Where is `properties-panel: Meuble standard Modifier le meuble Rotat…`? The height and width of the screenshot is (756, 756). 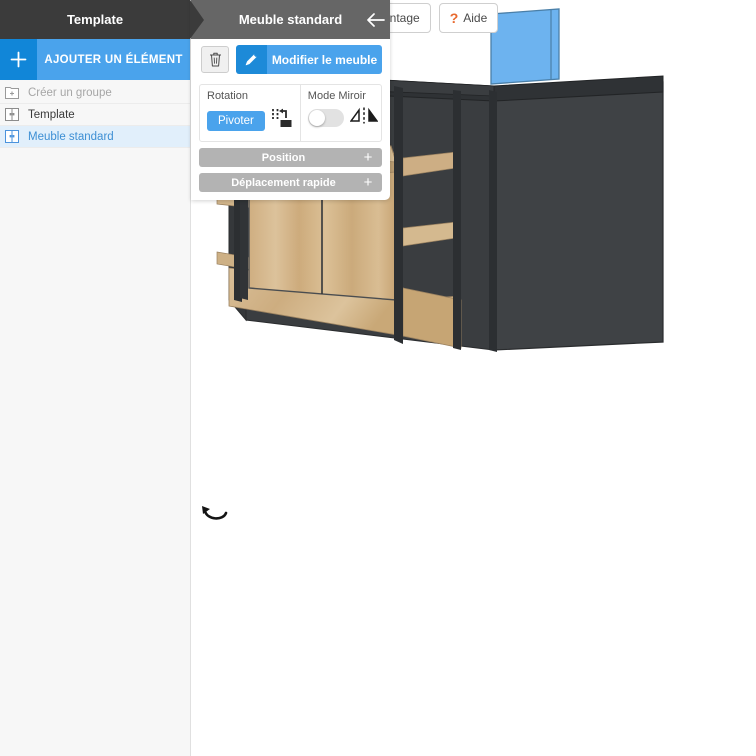
properties-panel: Meuble standard Modifier le meuble Rotat… is located at coordinates (290, 100).